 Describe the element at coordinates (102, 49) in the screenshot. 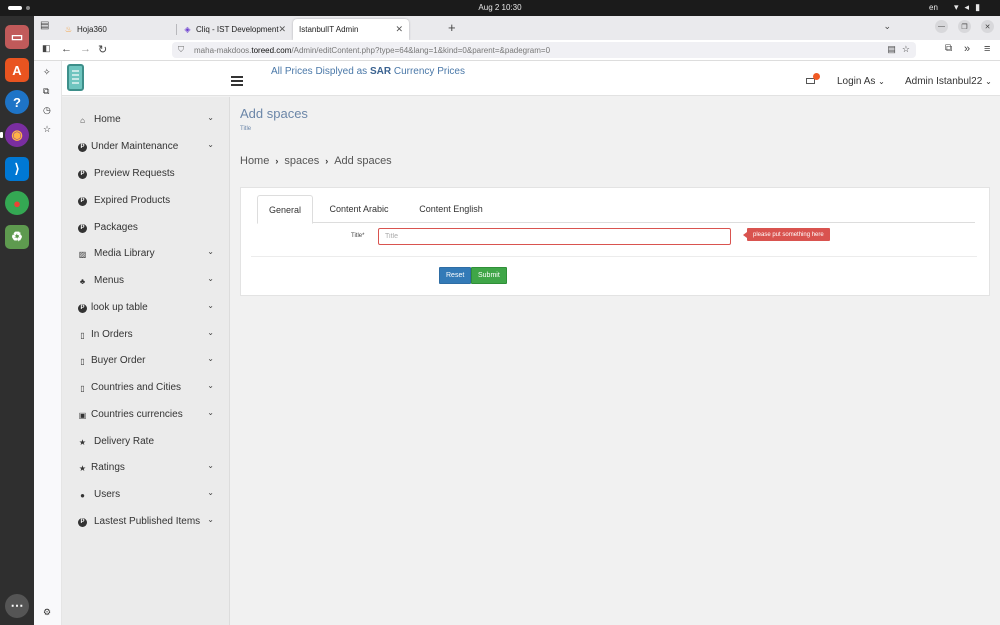

I see `reload-icon: ↻` at that location.